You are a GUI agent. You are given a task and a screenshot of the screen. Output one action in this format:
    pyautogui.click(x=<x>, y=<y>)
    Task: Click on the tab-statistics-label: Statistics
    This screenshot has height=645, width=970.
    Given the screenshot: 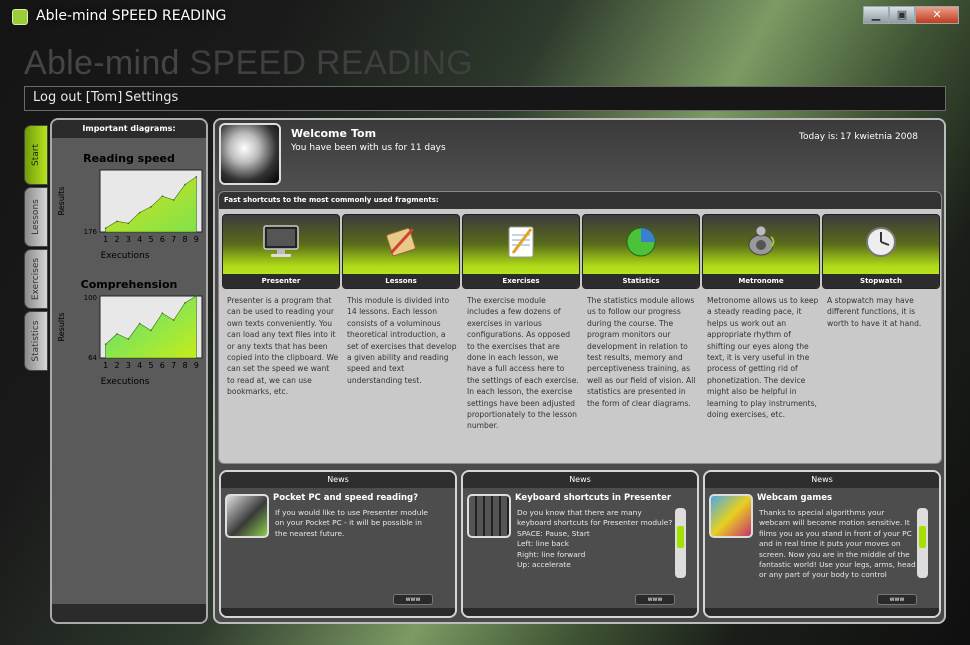 What is the action you would take?
    pyautogui.click(x=36, y=341)
    